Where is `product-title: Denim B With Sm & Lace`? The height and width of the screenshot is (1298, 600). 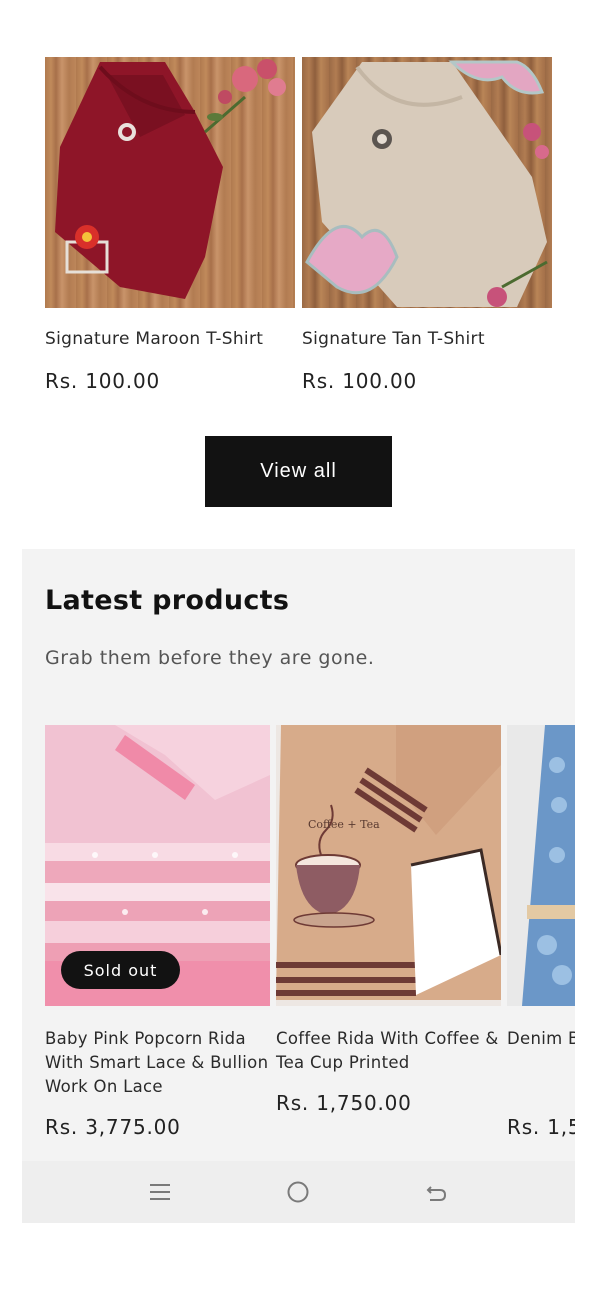
product-title: Denim B With Sm & Lace is located at coordinates (541, 1039).